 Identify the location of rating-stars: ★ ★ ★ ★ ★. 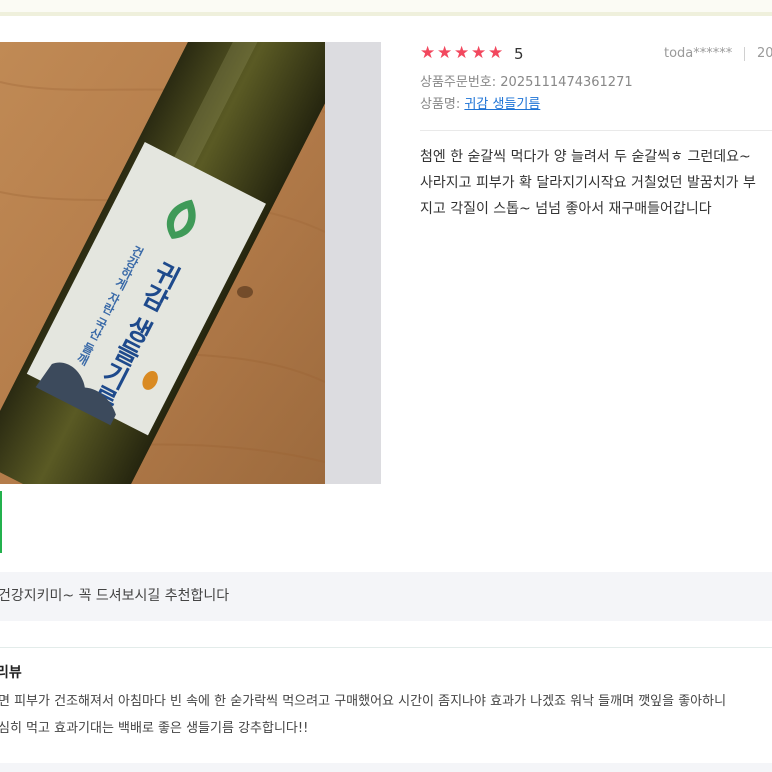
(462, 54).